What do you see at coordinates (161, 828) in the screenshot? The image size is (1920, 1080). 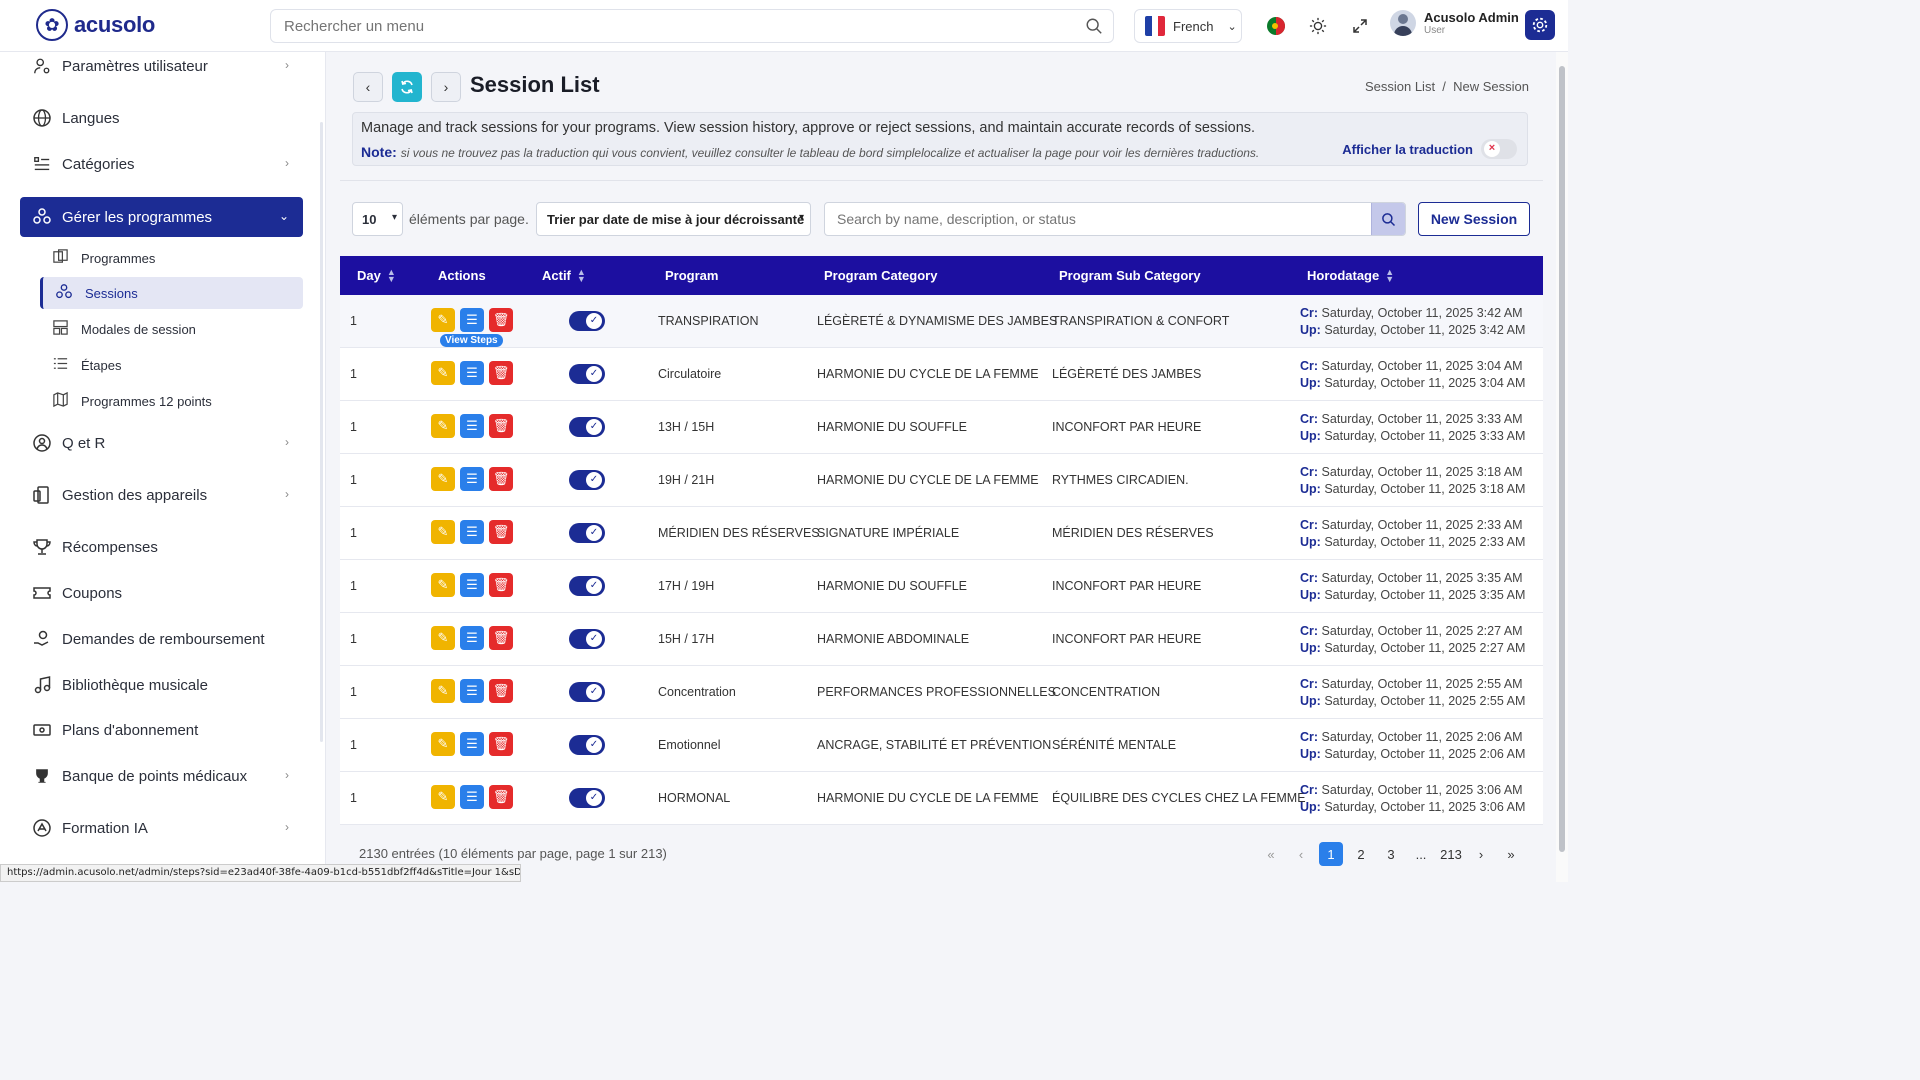 I see `sidebar-item-ai-training: Formation IA ›` at bounding box center [161, 828].